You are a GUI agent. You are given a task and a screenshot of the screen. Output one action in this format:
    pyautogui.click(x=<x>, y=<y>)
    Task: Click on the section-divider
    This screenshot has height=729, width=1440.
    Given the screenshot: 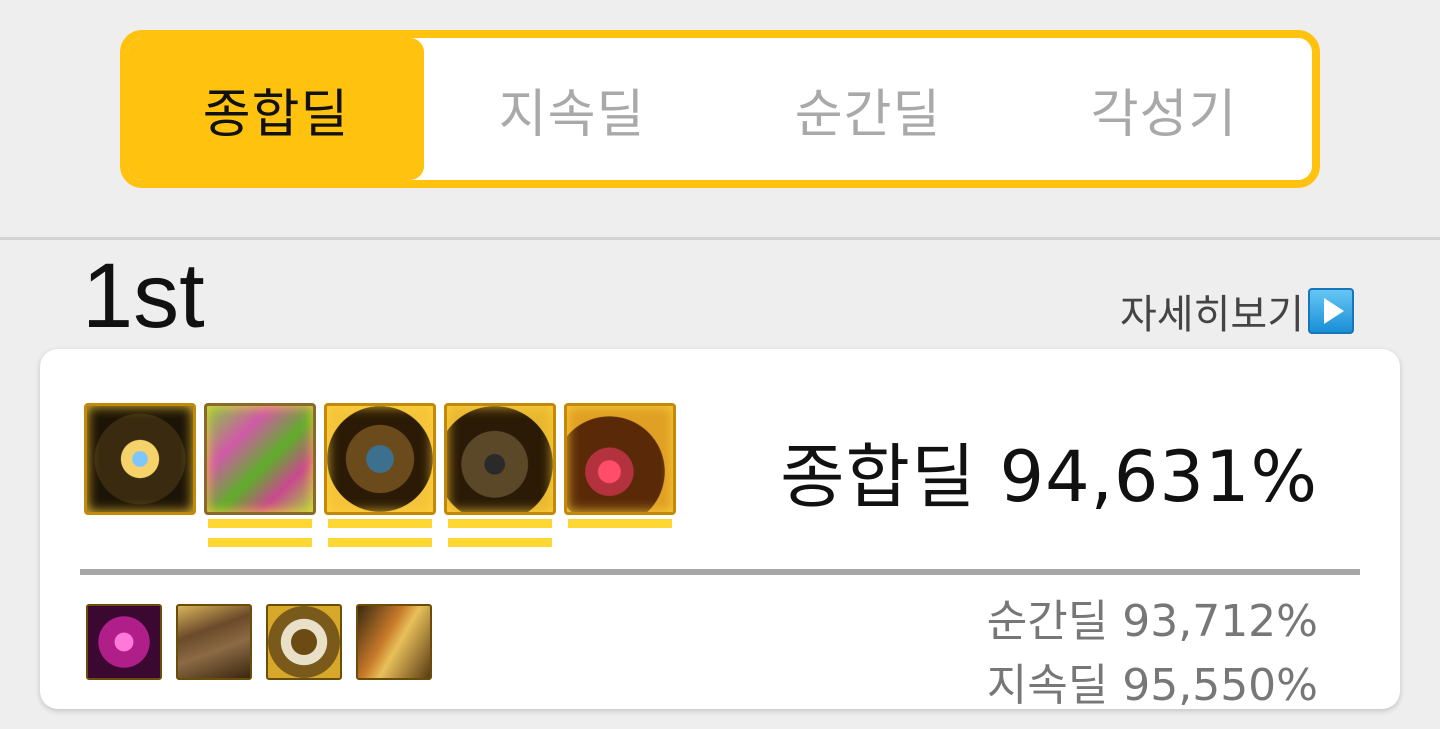 What is the action you would take?
    pyautogui.click(x=720, y=238)
    